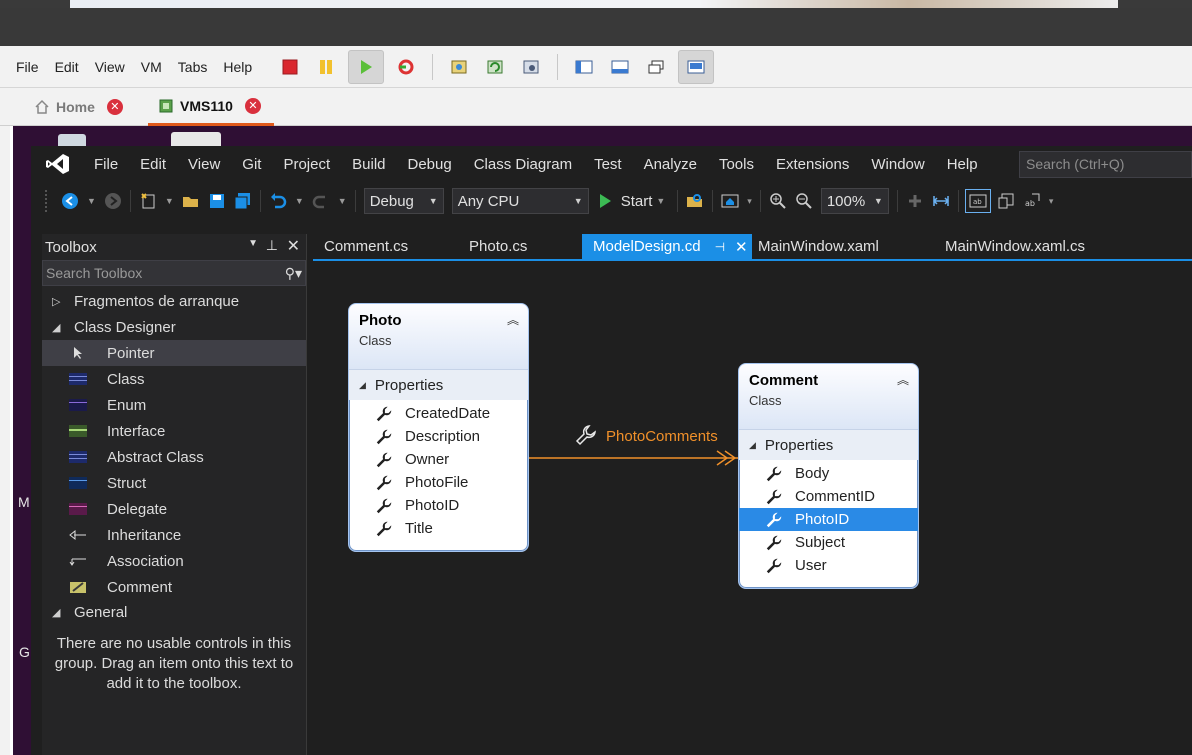 This screenshot has height=755, width=1192. What do you see at coordinates (962, 164) in the screenshot?
I see `vs-menu-help: Help` at bounding box center [962, 164].